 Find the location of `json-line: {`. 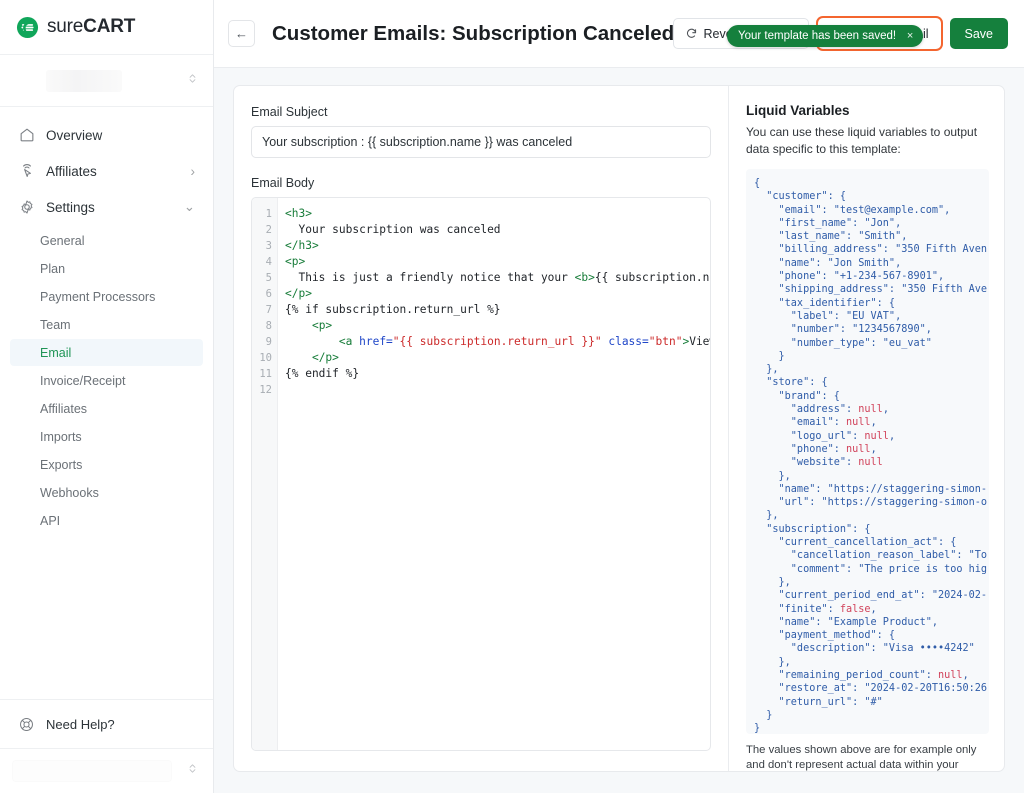

json-line: { is located at coordinates (757, 183).